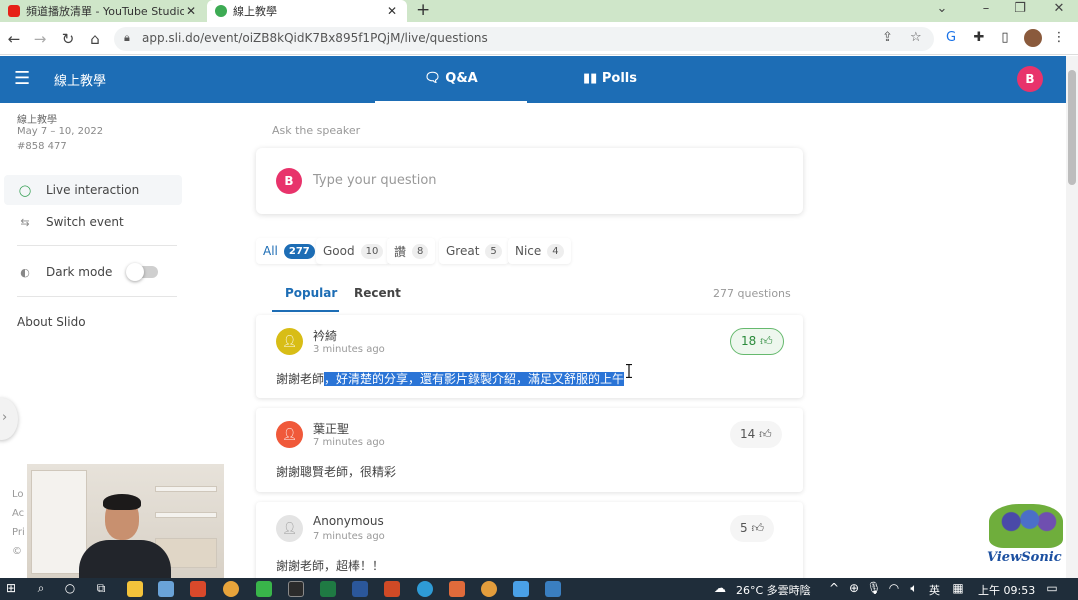  Describe the element at coordinates (1028, 540) in the screenshot. I see `viewsonic-logo: ViewSonic` at that location.